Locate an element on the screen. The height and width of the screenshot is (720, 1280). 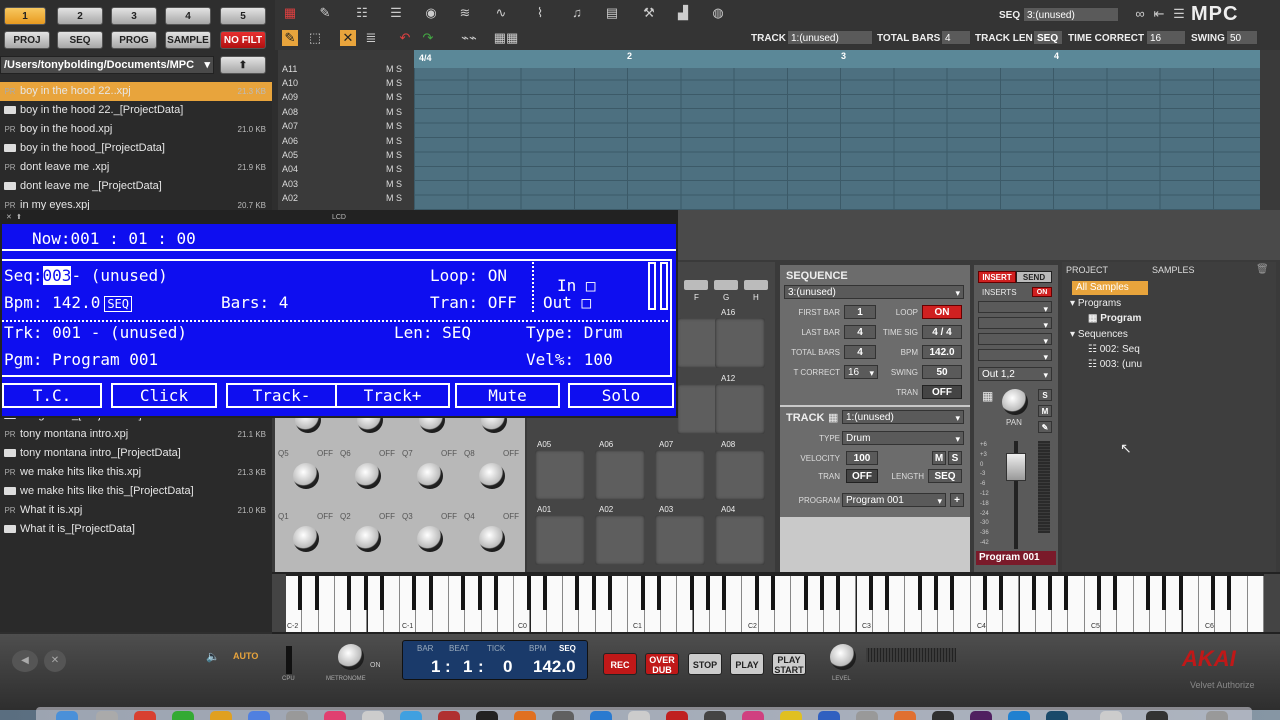
lcd-track-minus-button: Track- is located at coordinates (281, 395).